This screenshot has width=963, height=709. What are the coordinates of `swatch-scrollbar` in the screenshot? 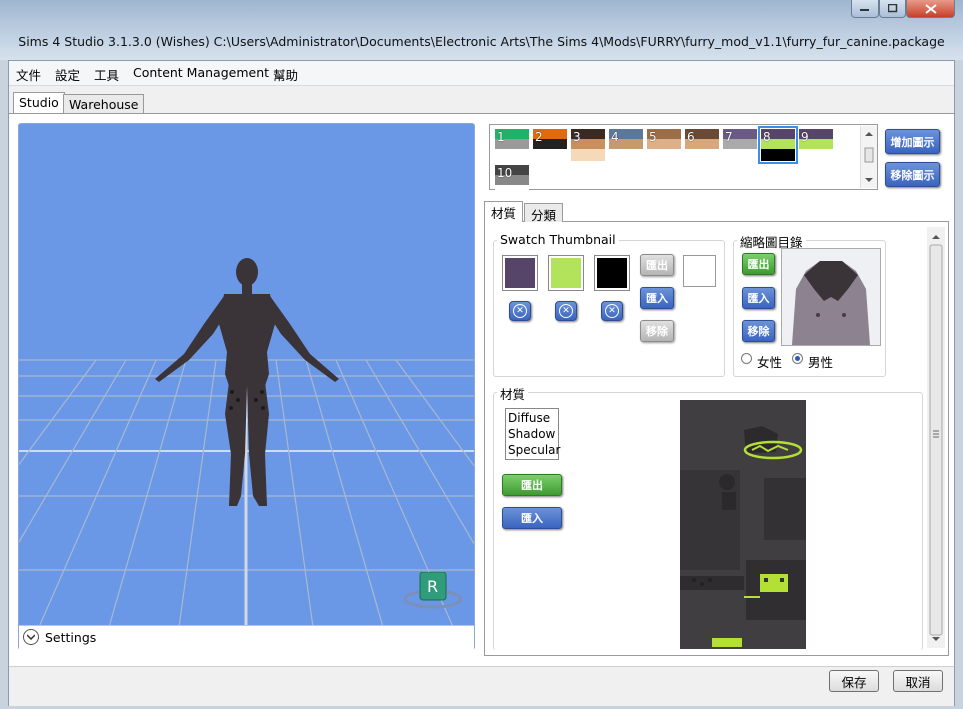 It's located at (868, 157).